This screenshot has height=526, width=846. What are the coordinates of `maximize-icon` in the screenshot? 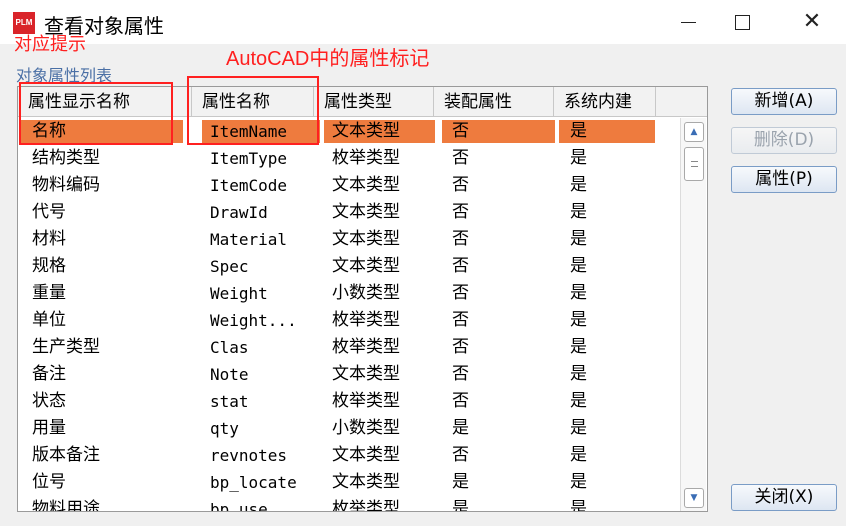 It's located at (742, 22).